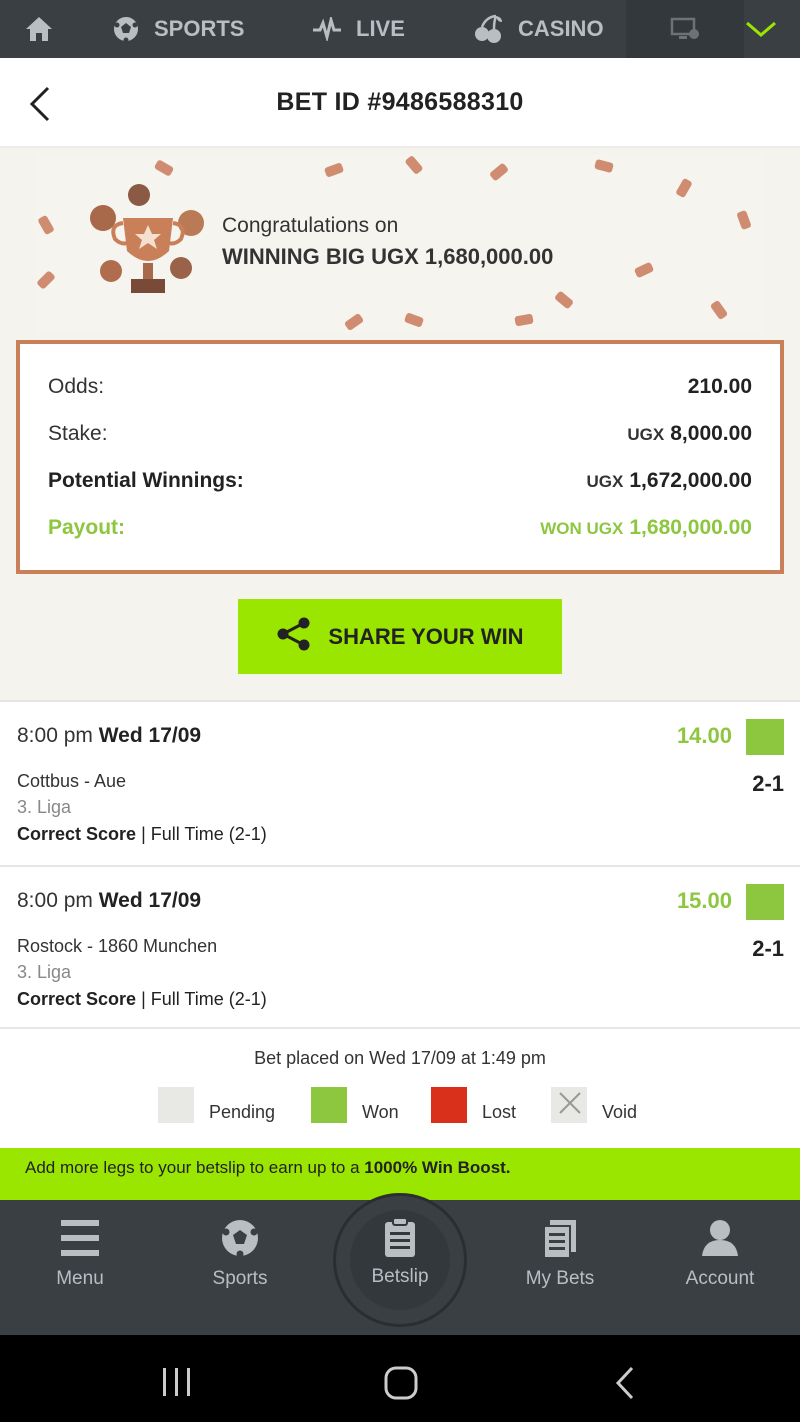  I want to click on stake-label: Stake:, so click(78, 433).